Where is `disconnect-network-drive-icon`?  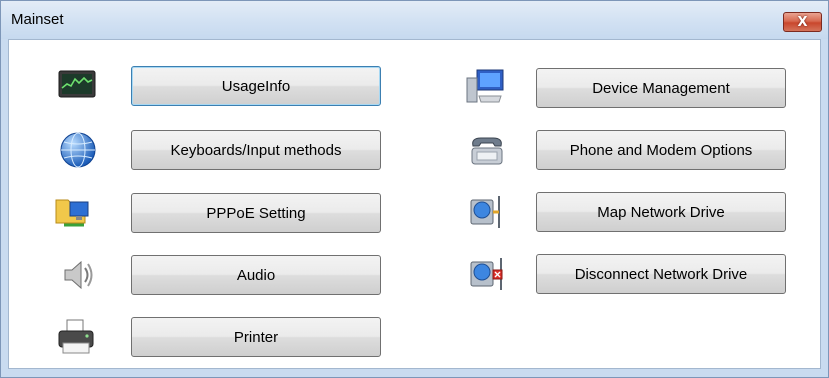
disconnect-network-drive-icon is located at coordinates (486, 274).